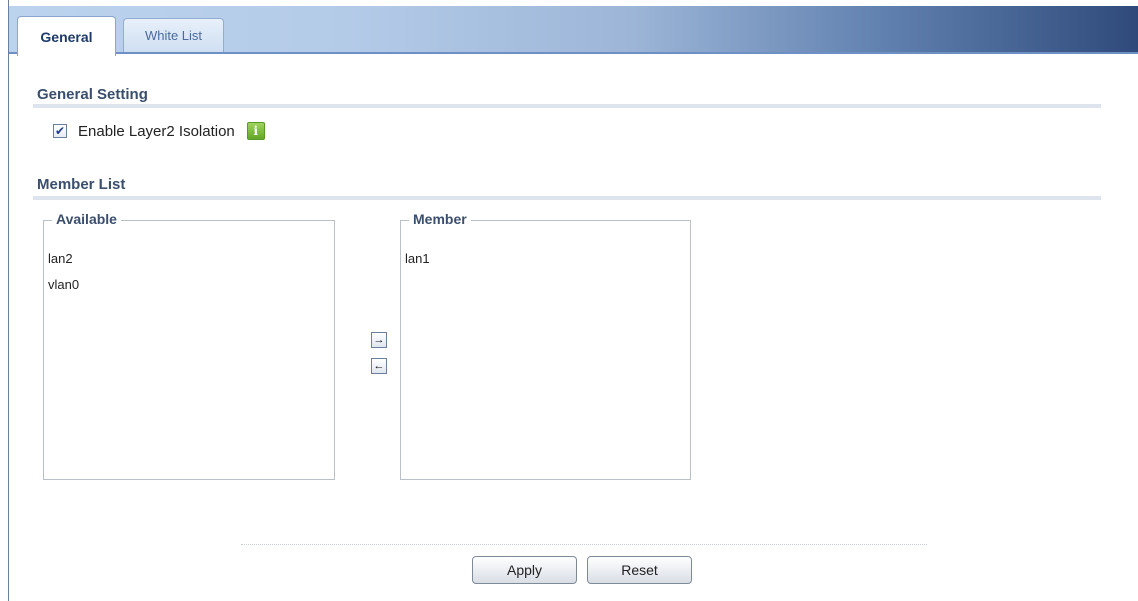  What do you see at coordinates (60, 131) in the screenshot?
I see `enable-isolation-checkbox: ✔` at bounding box center [60, 131].